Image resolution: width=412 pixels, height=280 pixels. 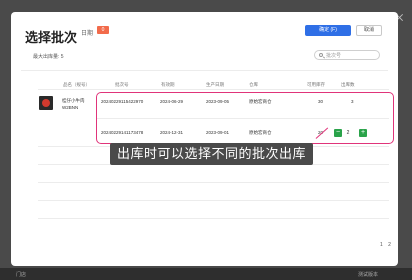 I want to click on col-header-stock: 可用库存, so click(x=316, y=84).